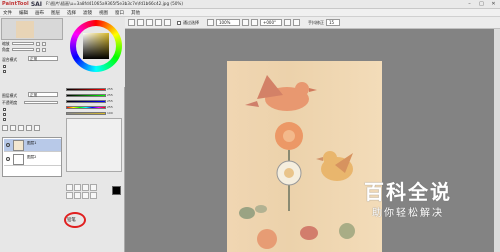  I want to click on foreground-color-swatch, so click(116, 190).